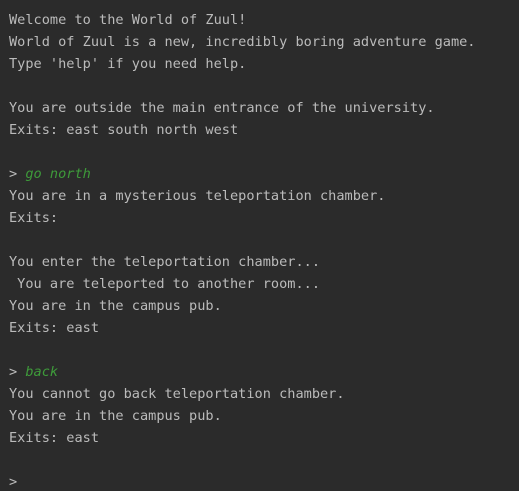  What do you see at coordinates (128, 64) in the screenshot?
I see `help-hint-line: Type 'help' if you need help.` at bounding box center [128, 64].